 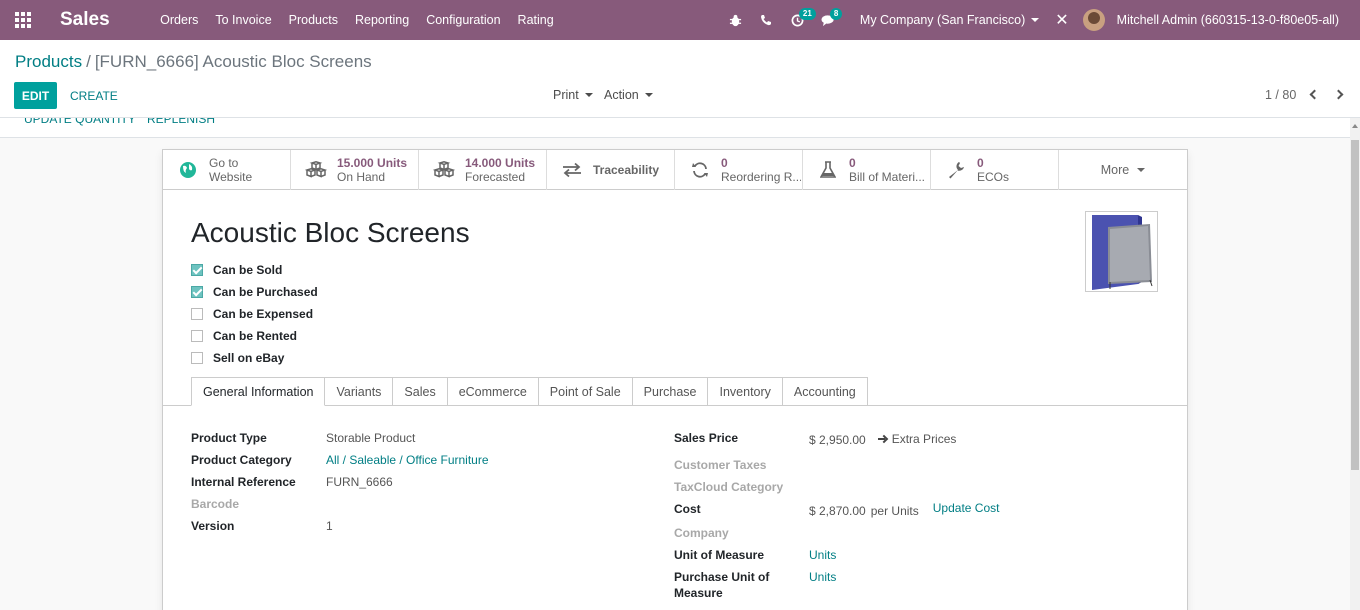 What do you see at coordinates (359, 482) in the screenshot?
I see `internal-reference-field: FURN_6666` at bounding box center [359, 482].